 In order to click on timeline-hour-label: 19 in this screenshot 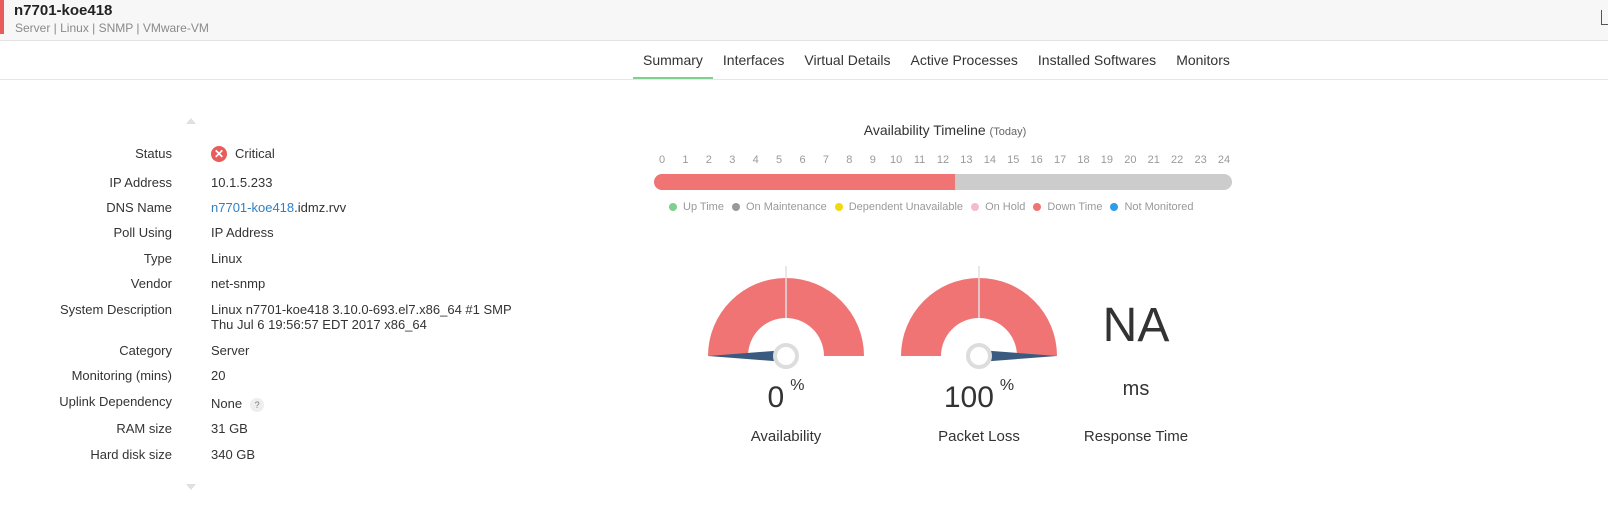, I will do `click(1107, 160)`.